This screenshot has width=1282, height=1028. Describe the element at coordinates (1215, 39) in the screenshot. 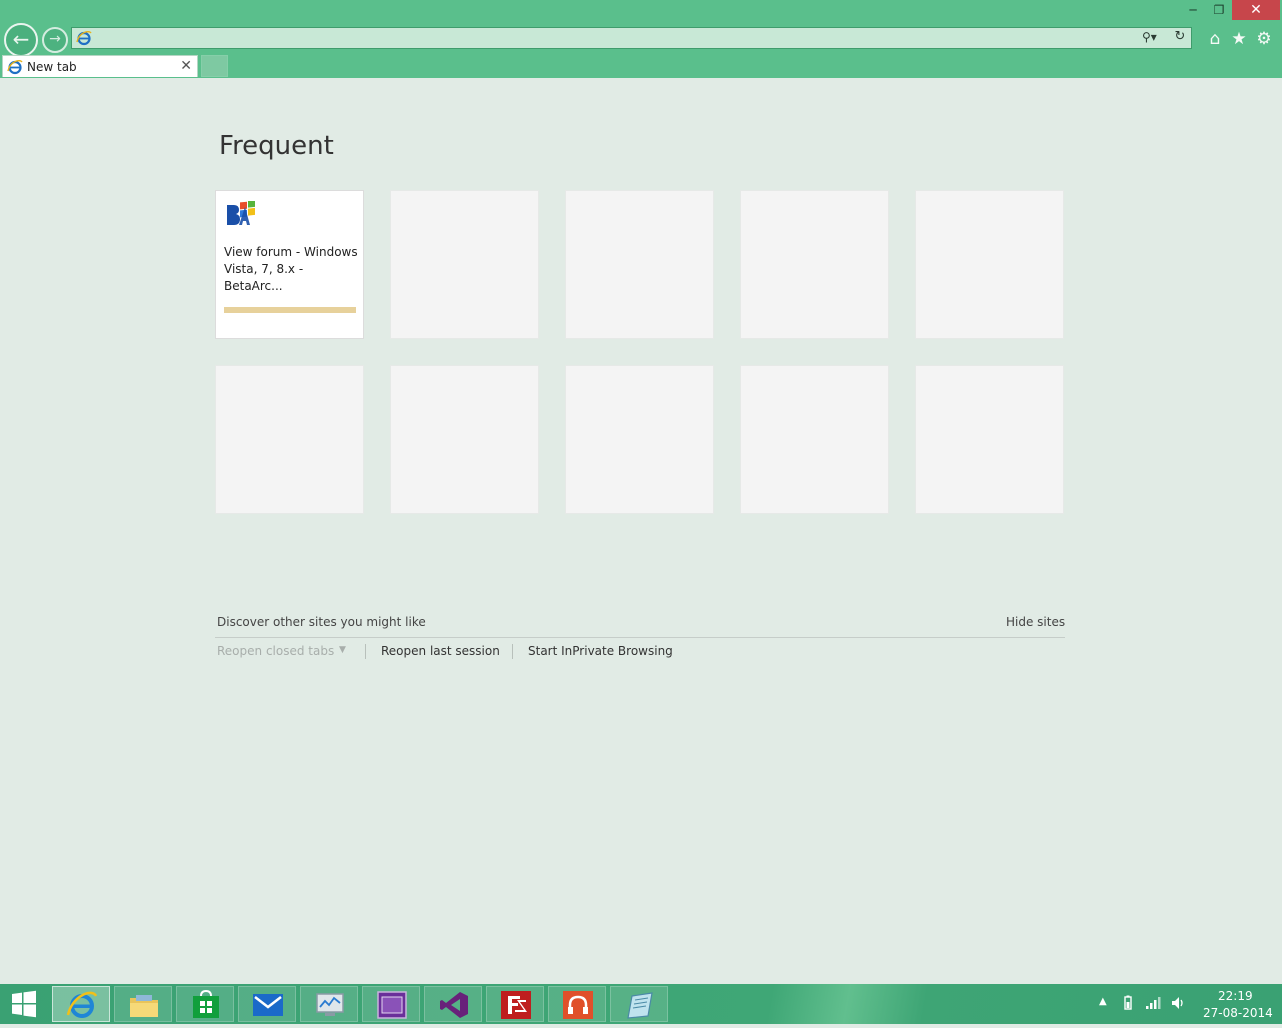

I see `home-icon: ⌂` at that location.